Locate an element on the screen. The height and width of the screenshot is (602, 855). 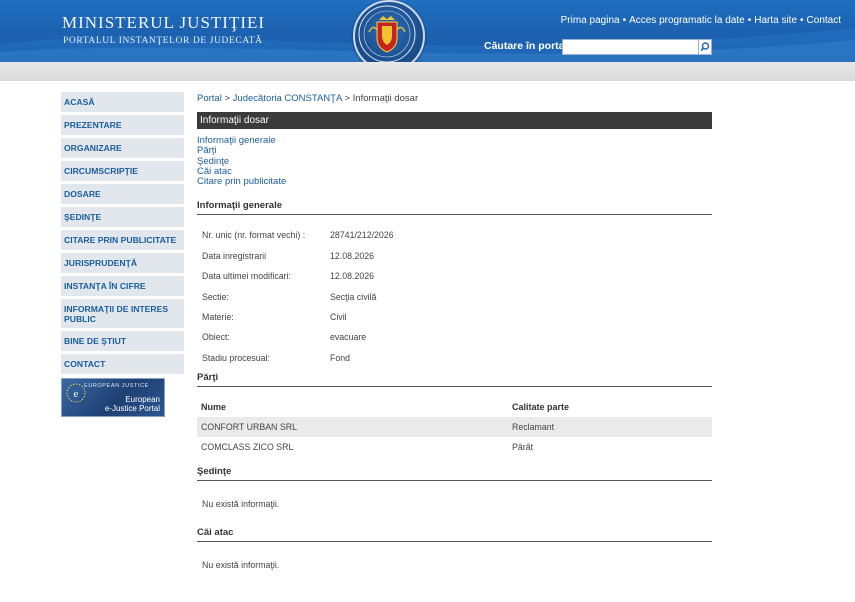
quick-link-citare: Citare prin publicitate is located at coordinates (454, 181).